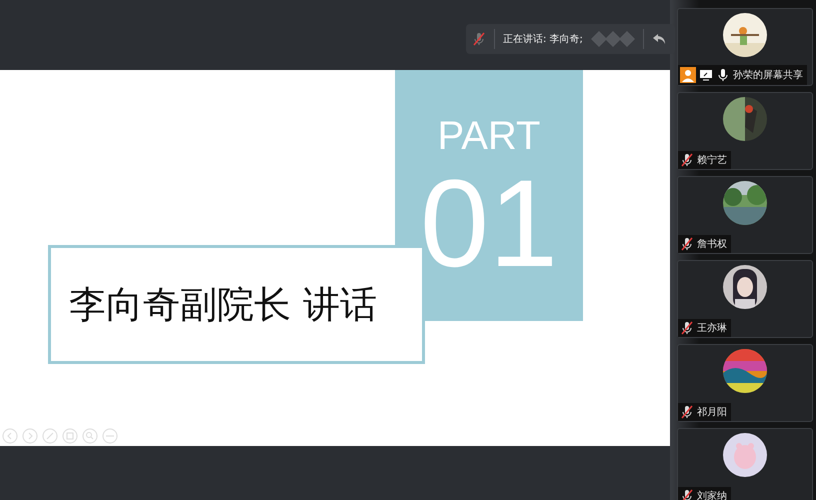 The image size is (816, 500). I want to click on participant-name: 祁月阳, so click(712, 412).